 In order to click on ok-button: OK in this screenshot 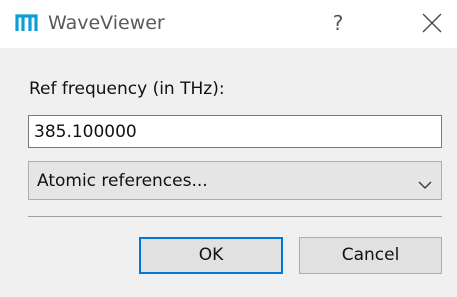, I will do `click(211, 255)`.